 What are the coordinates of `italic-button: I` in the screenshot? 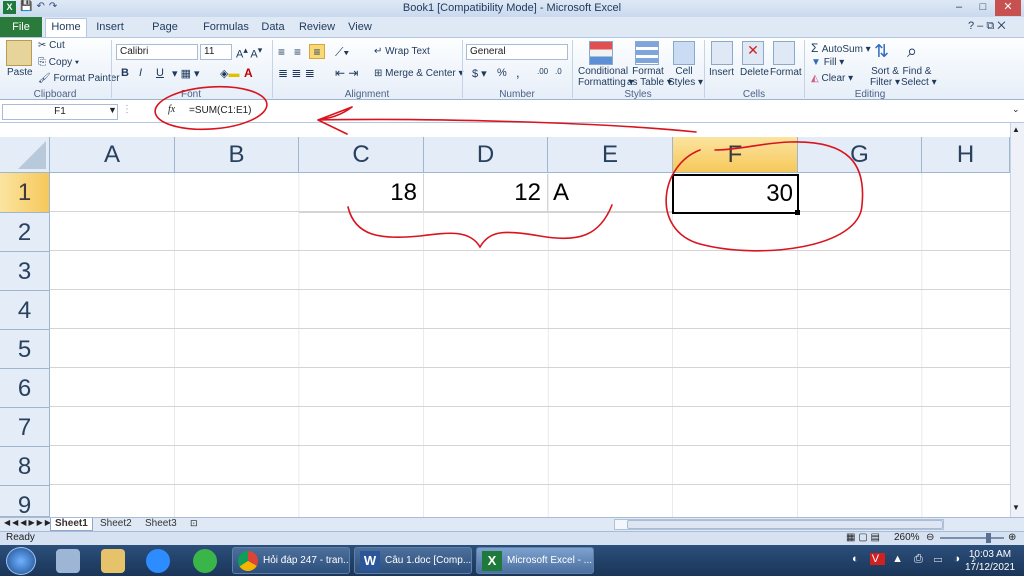 It's located at (140, 73).